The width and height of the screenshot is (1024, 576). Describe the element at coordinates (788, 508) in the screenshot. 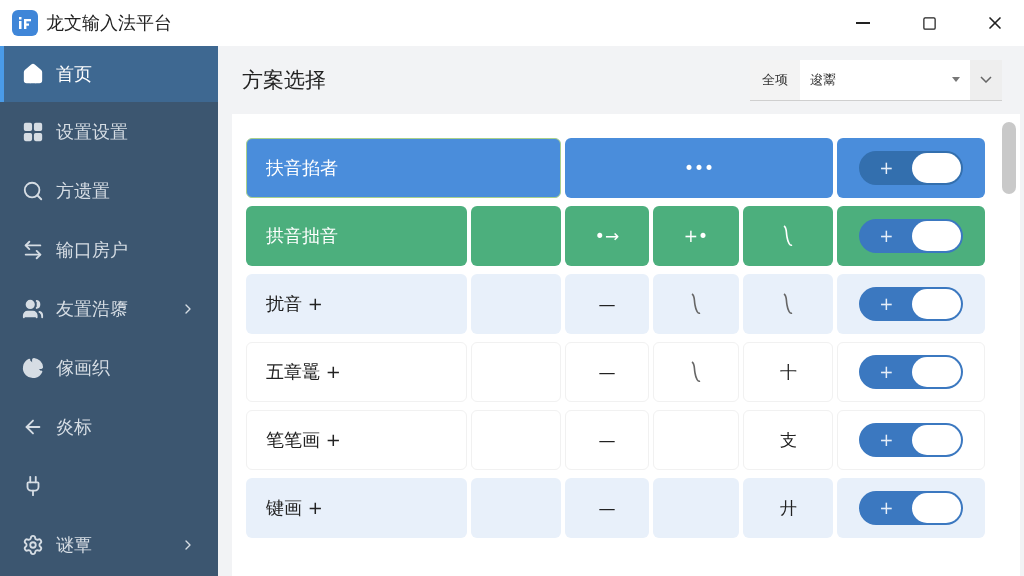

I see `table-cell: 廾` at that location.